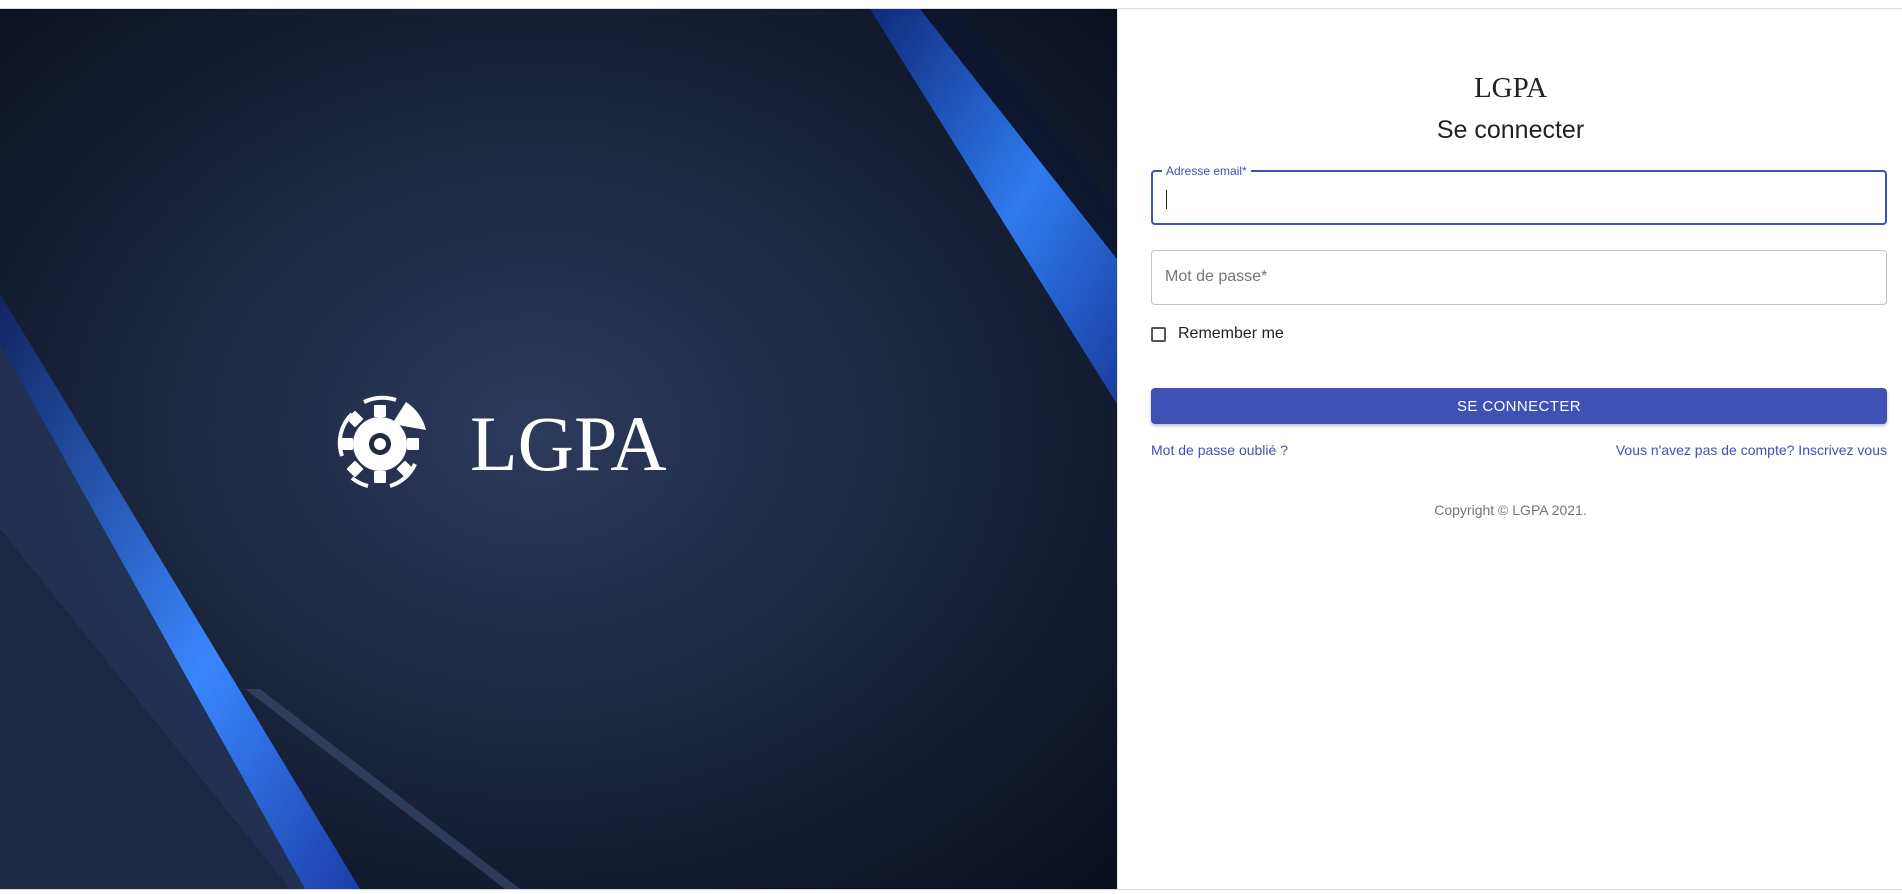 Image resolution: width=1902 pixels, height=894 pixels. Describe the element at coordinates (1515, 197) in the screenshot. I see `email-input` at that location.